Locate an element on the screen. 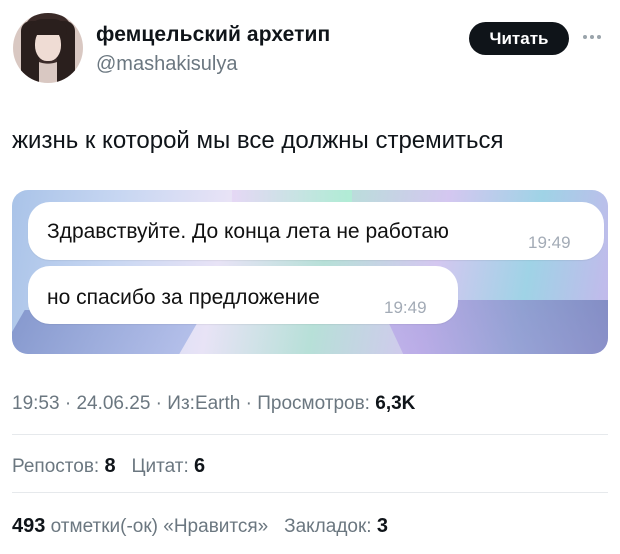 This screenshot has height=554, width=620. reposts-count: 8 is located at coordinates (109, 466).